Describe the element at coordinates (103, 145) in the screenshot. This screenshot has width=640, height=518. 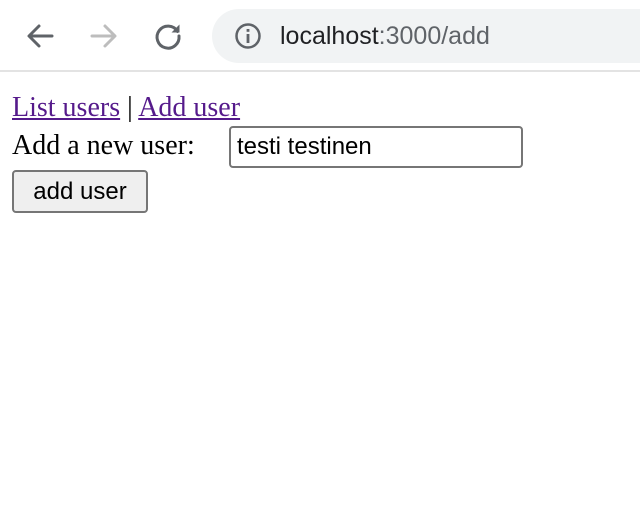
I see `add-user-label: Add a new user:` at that location.